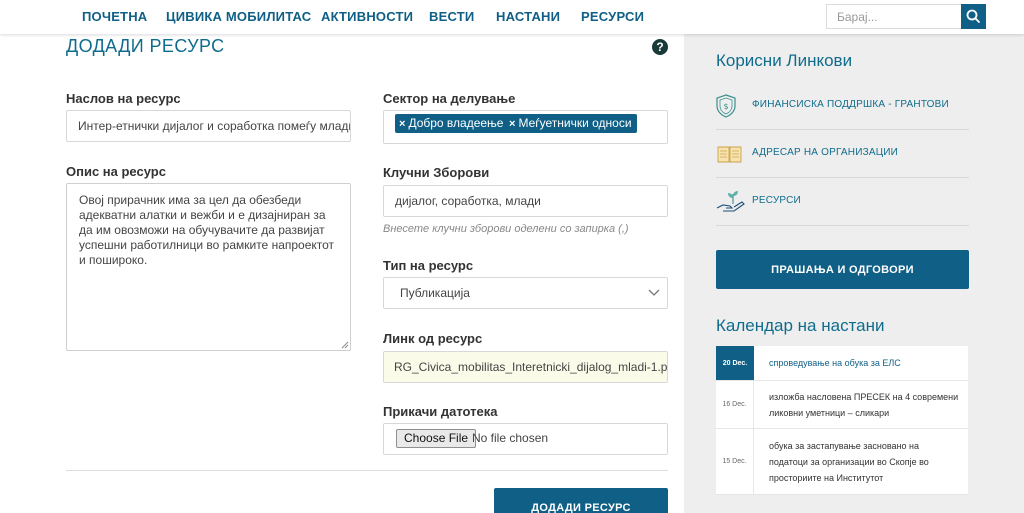 This screenshot has width=1024, height=513. I want to click on event-title: спроведување на обука за ЕЛС, so click(835, 363).